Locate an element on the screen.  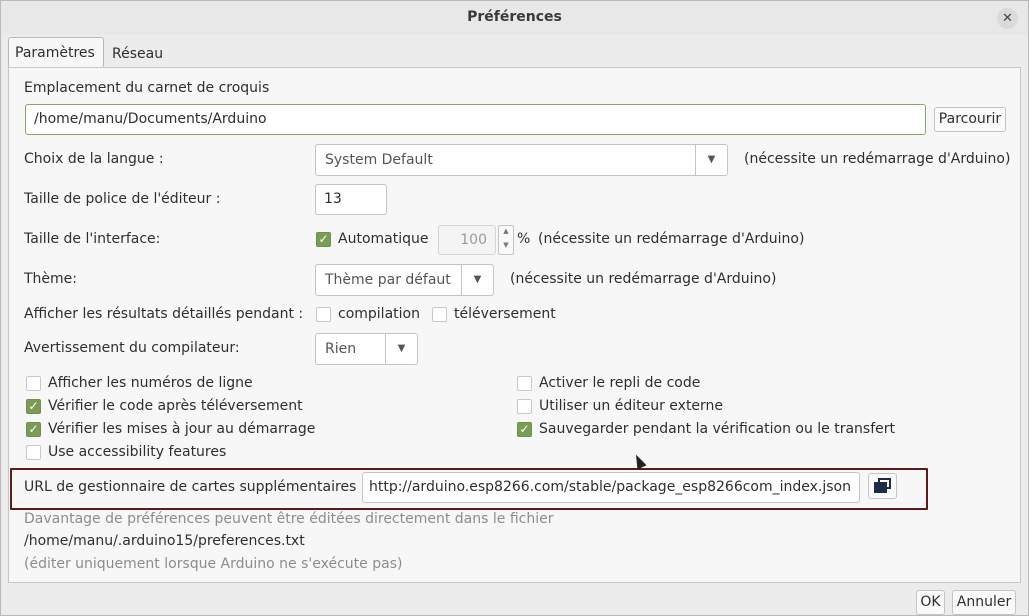
window-list-icon-front is located at coordinates (880, 487).